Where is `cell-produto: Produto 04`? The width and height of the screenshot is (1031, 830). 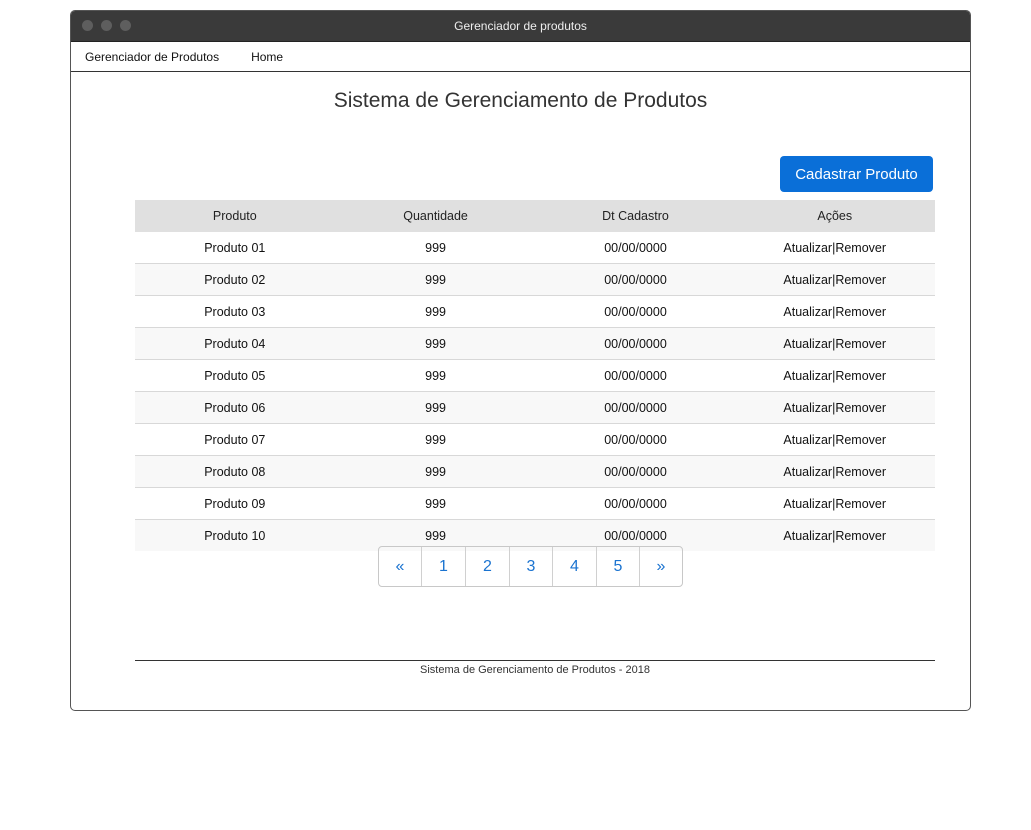
cell-produto: Produto 04 is located at coordinates (235, 343).